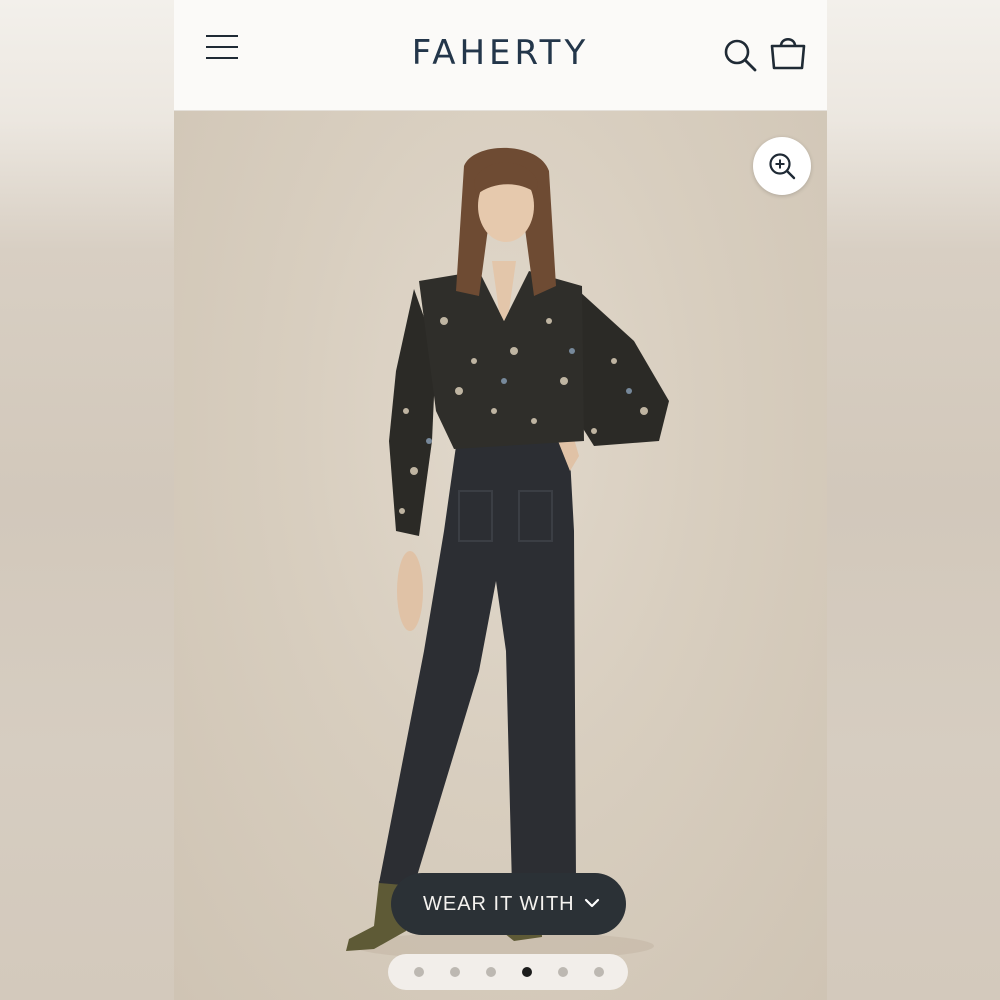 This screenshot has height=1000, width=1000. Describe the element at coordinates (508, 972) in the screenshot. I see `carousel-pagination` at that location.